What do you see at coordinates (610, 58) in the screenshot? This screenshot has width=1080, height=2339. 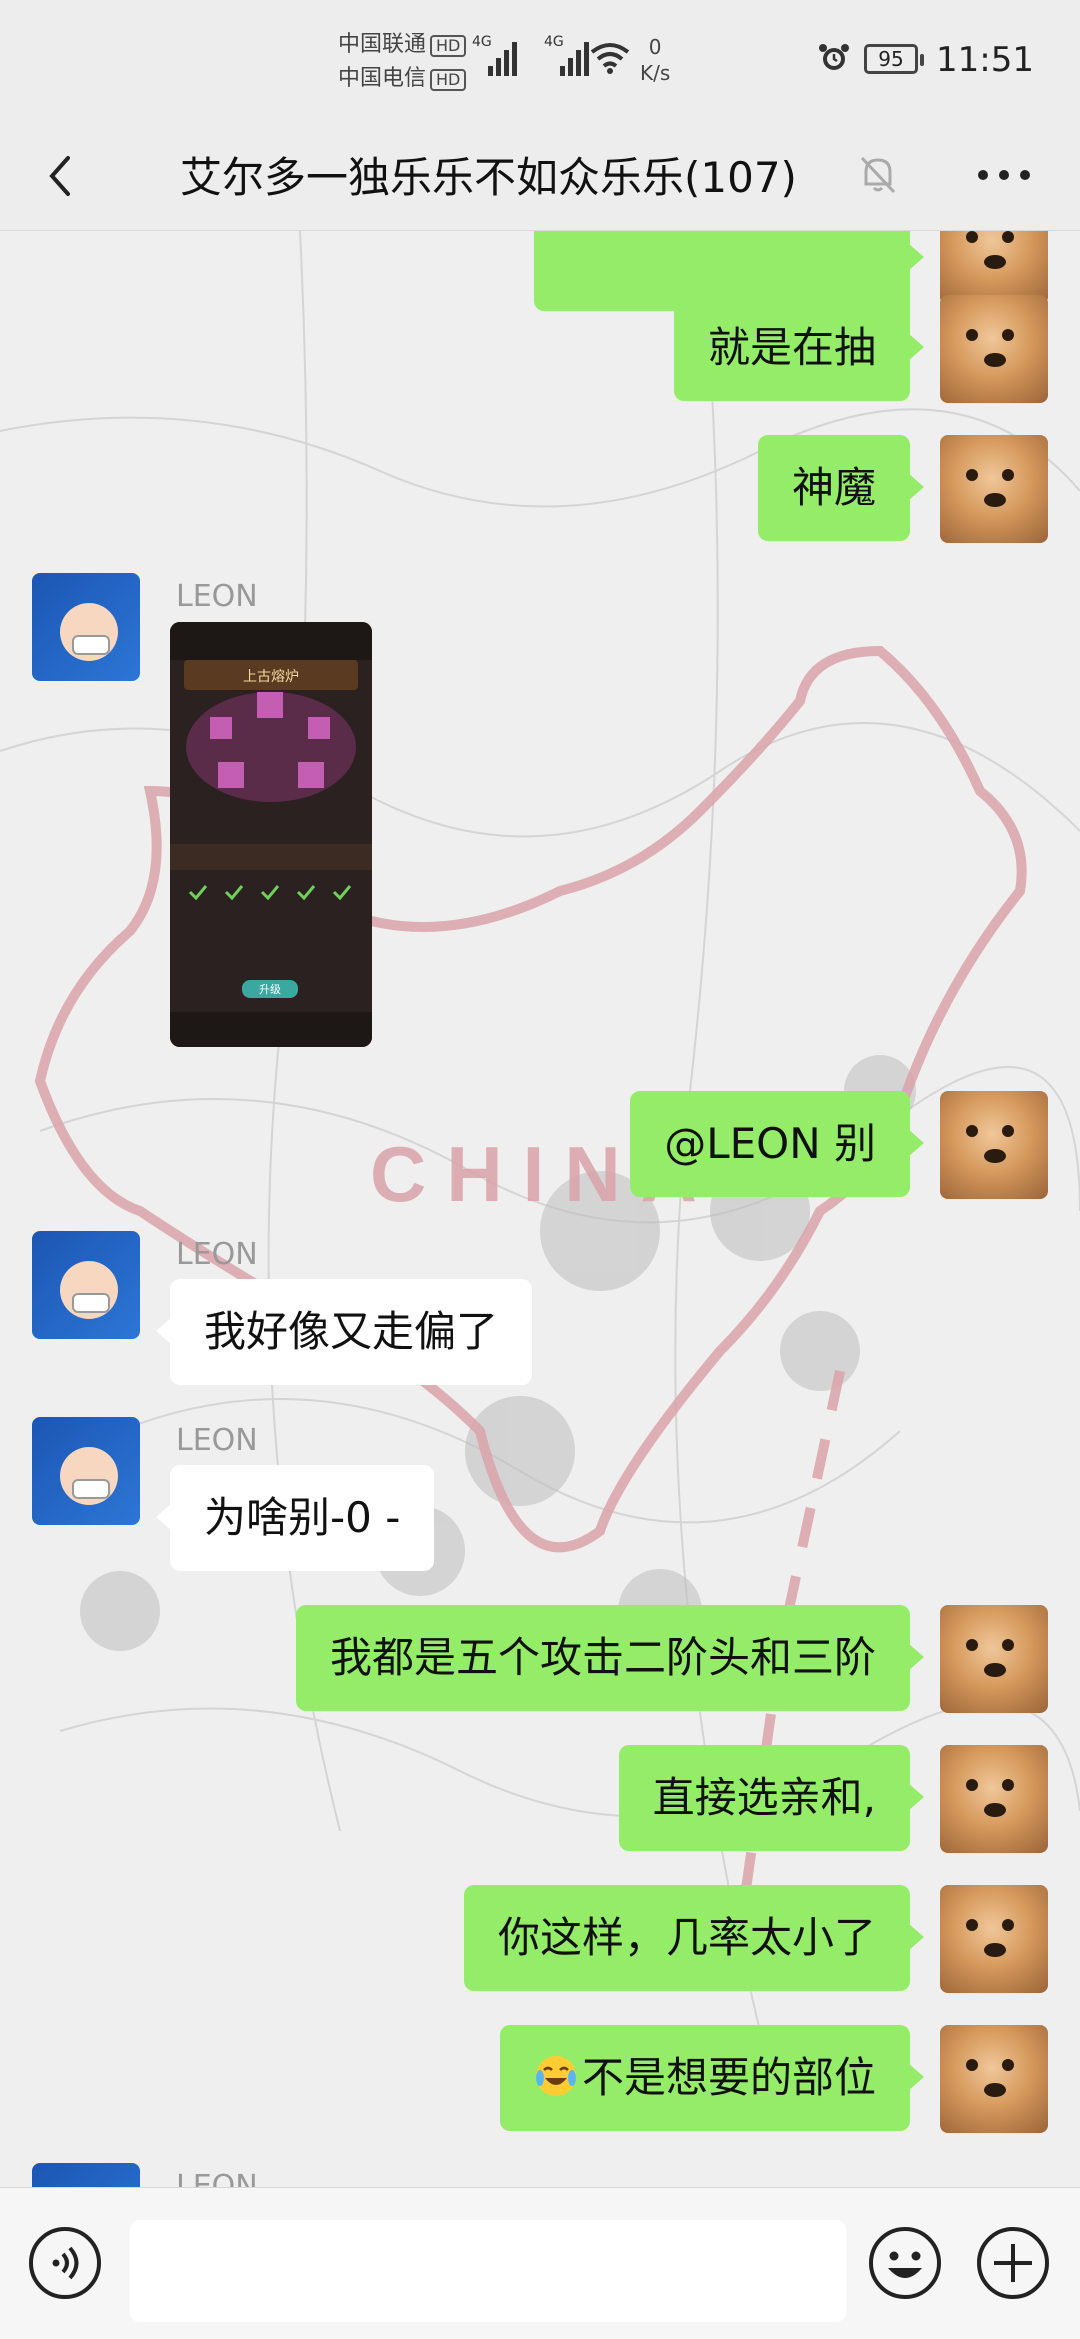 I see `wifi-icon` at bounding box center [610, 58].